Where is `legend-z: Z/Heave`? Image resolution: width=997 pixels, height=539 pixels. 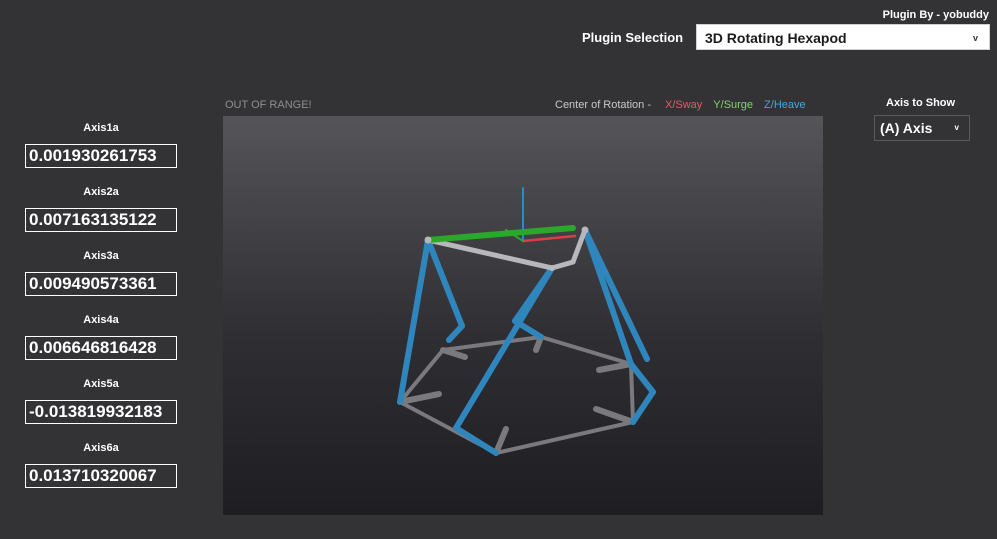 legend-z: Z/Heave is located at coordinates (785, 105).